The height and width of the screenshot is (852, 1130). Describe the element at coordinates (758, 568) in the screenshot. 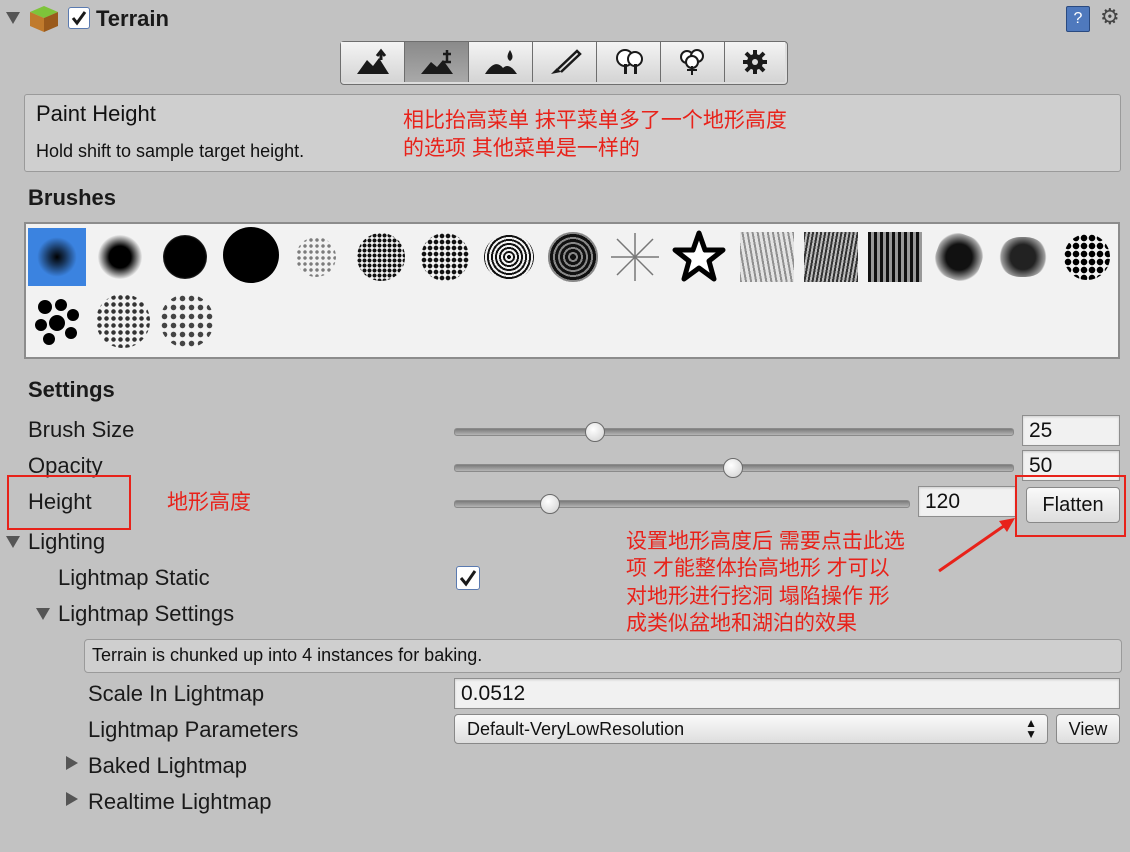

I see `annotation-flatten-line2: 项 才能整体抬高地形 才可以` at that location.